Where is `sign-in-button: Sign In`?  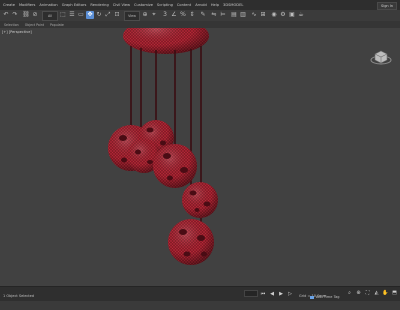 sign-in-button: Sign In is located at coordinates (387, 6).